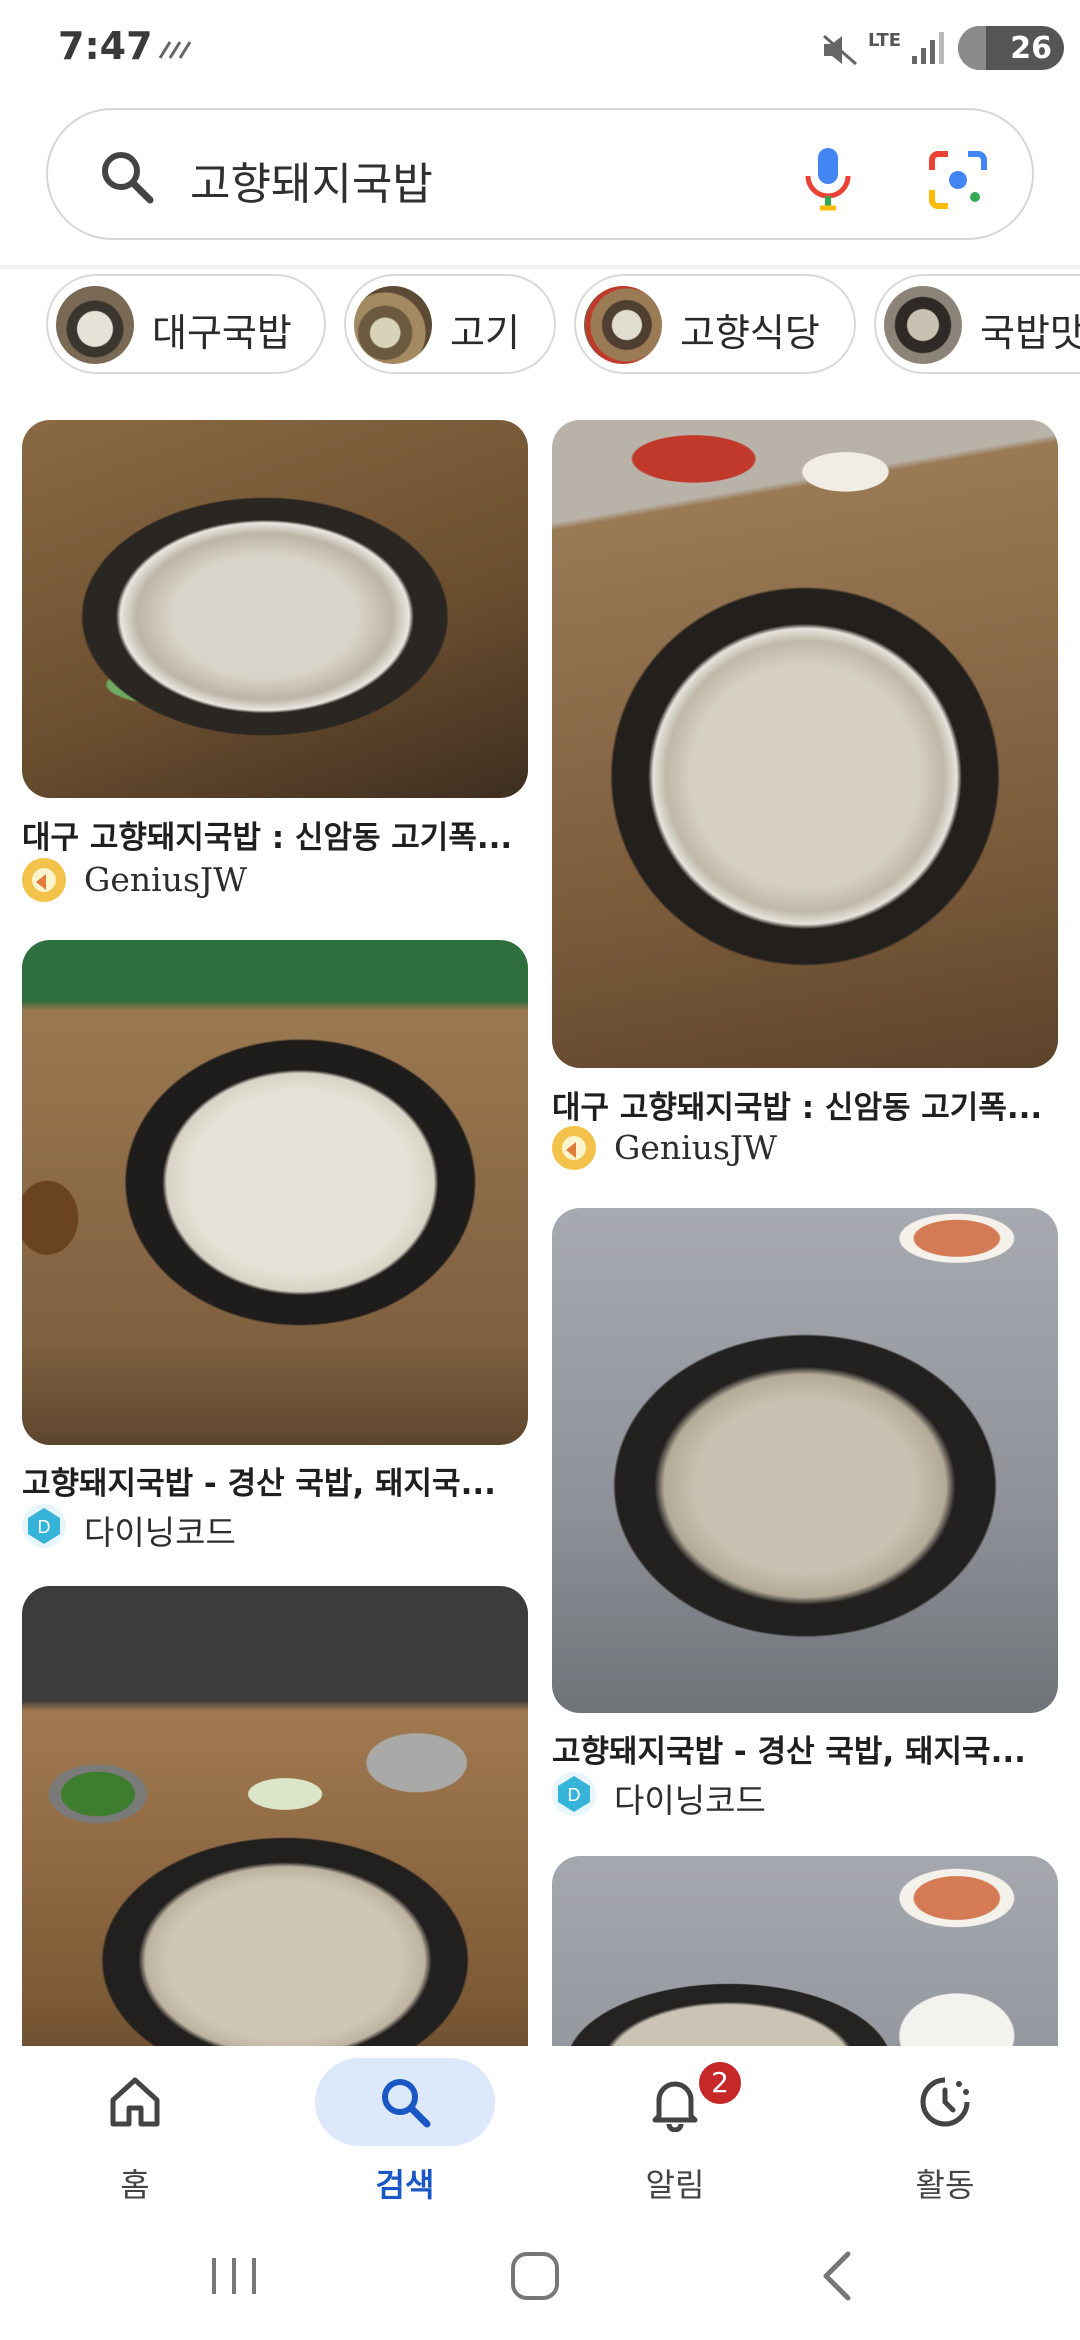  What do you see at coordinates (535, 2276) in the screenshot?
I see `home-button-icon` at bounding box center [535, 2276].